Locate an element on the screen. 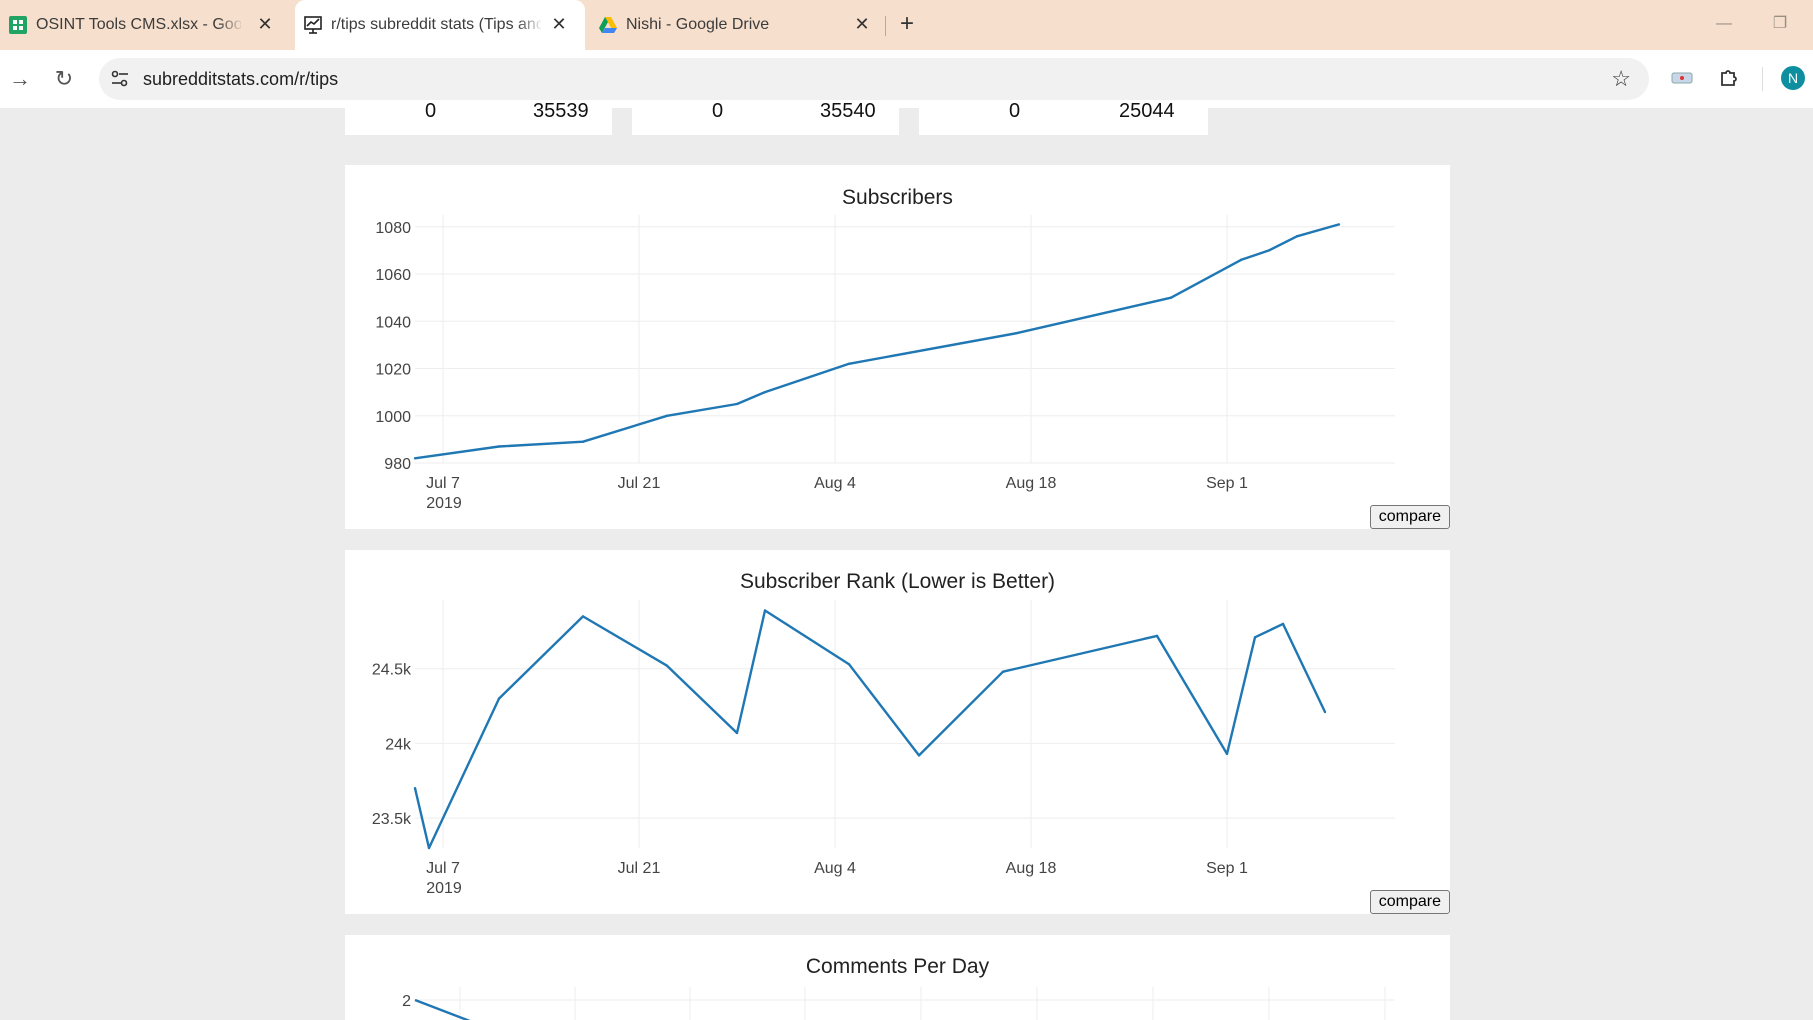 This screenshot has height=1020, width=1813. y-tick-label: 1000 is located at coordinates (393, 417).